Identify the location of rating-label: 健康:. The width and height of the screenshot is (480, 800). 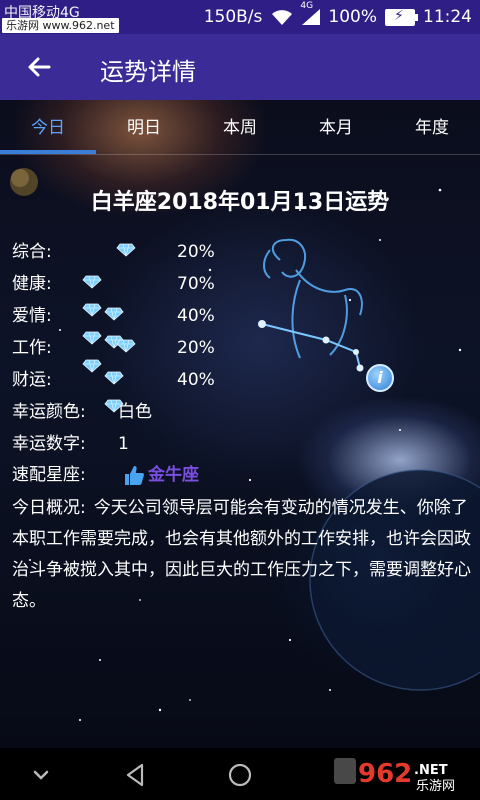
(32, 284).